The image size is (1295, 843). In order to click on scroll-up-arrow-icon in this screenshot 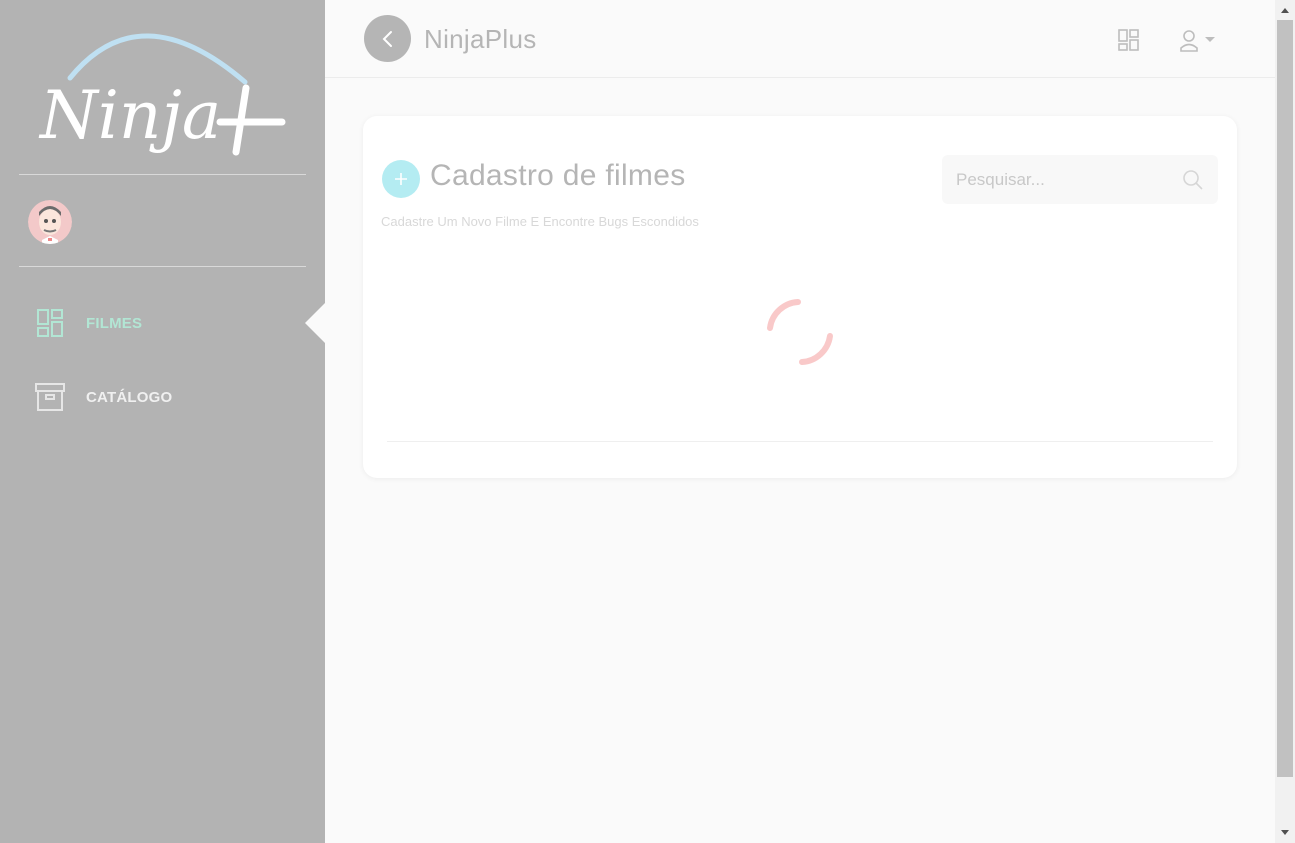, I will do `click(1285, 10)`.